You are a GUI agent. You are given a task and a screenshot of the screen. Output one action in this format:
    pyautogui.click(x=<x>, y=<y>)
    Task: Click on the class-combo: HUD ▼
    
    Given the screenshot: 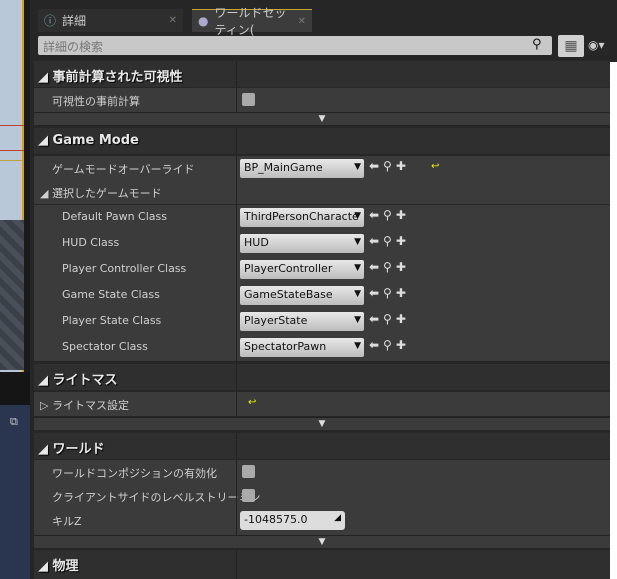 What is the action you would take?
    pyautogui.click(x=302, y=243)
    